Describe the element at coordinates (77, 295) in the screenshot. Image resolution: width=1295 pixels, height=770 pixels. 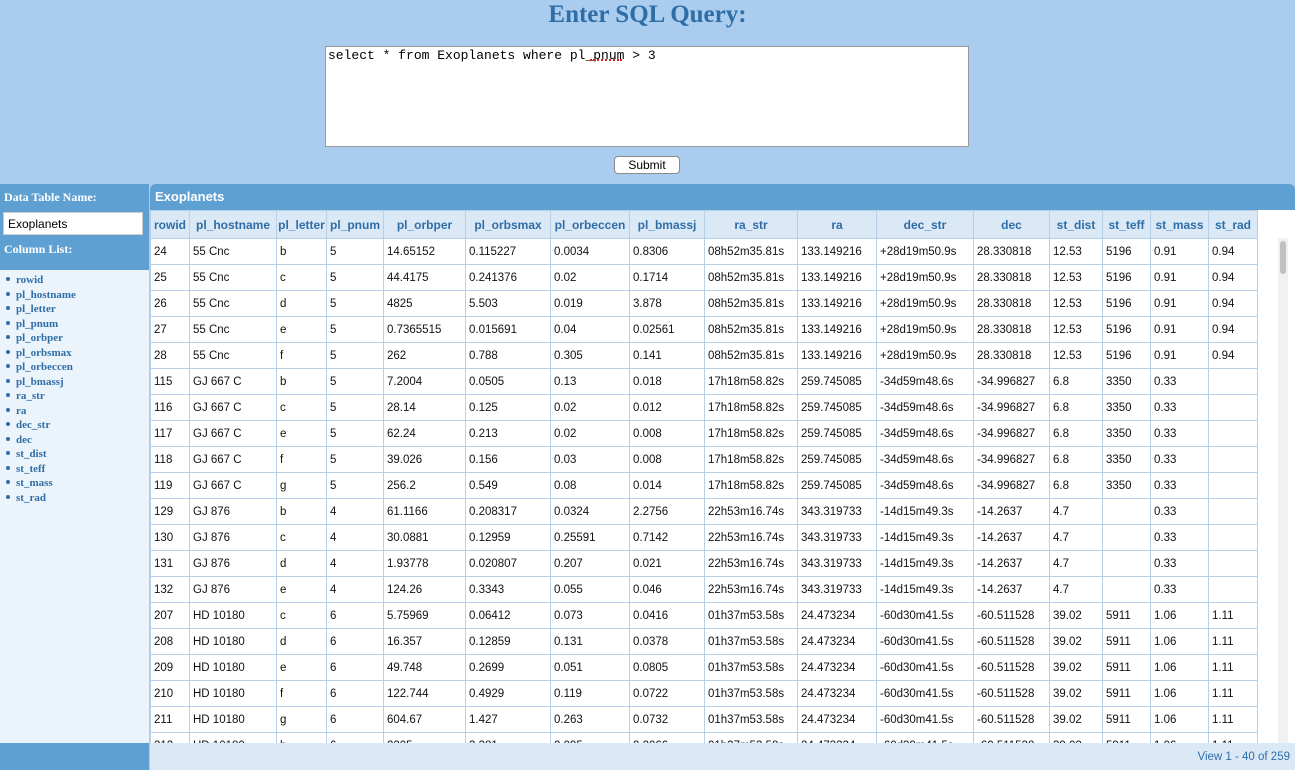
I see `column-list-item: pl_hostname` at that location.